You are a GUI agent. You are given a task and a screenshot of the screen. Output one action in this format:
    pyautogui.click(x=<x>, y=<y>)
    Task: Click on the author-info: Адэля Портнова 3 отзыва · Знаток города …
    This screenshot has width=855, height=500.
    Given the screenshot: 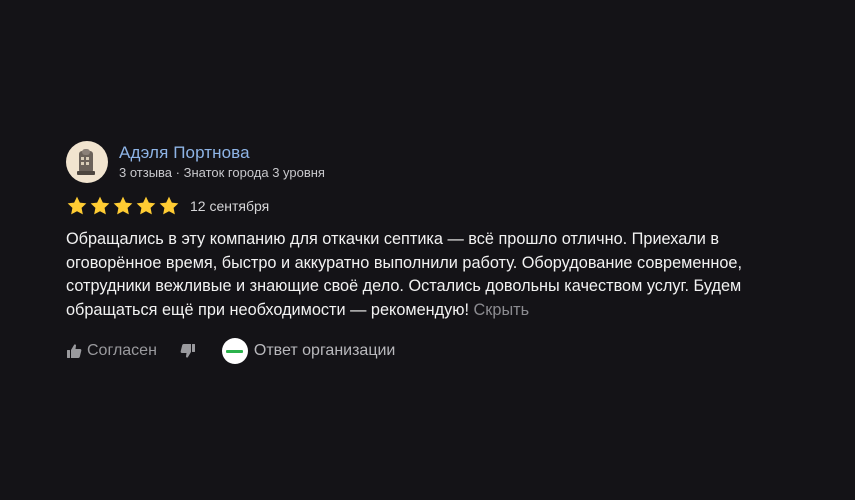 What is the action you would take?
    pyautogui.click(x=222, y=162)
    